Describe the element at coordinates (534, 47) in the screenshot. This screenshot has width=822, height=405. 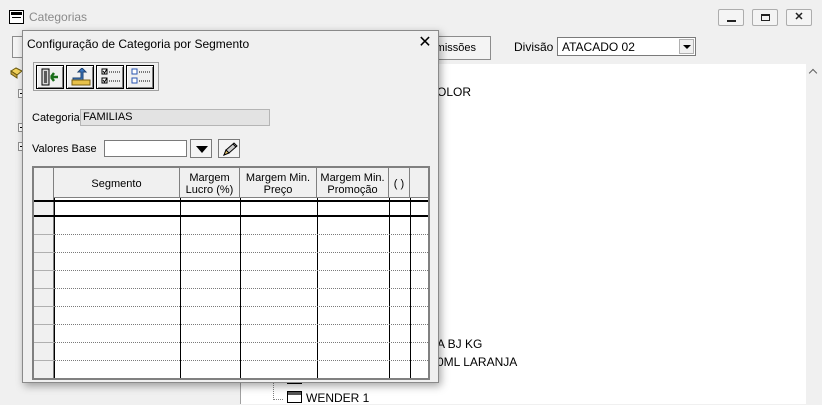
I see `division-label: Divisão` at that location.